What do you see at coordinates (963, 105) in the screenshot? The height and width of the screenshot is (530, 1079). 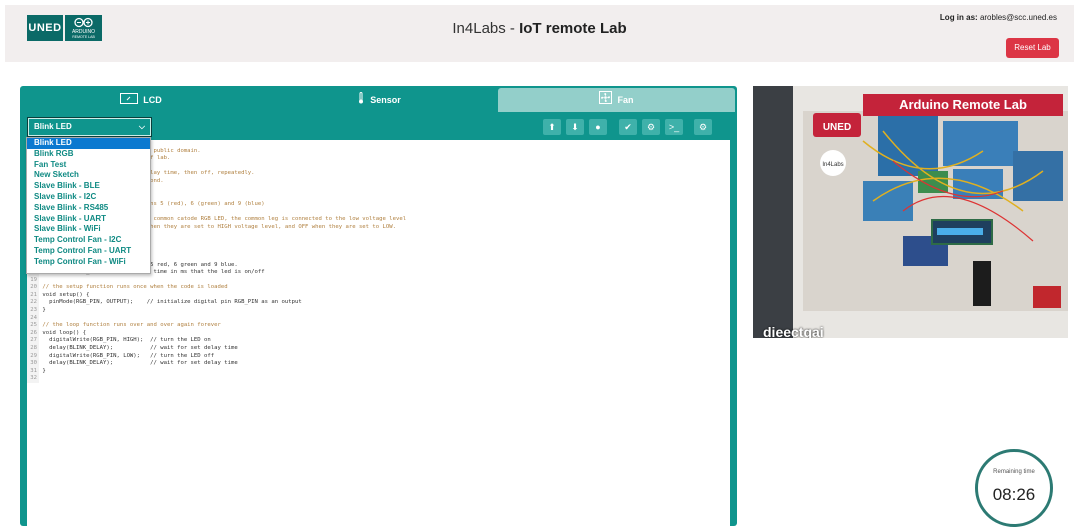 I see `camera-banner: Arduino Remote Lab` at bounding box center [963, 105].